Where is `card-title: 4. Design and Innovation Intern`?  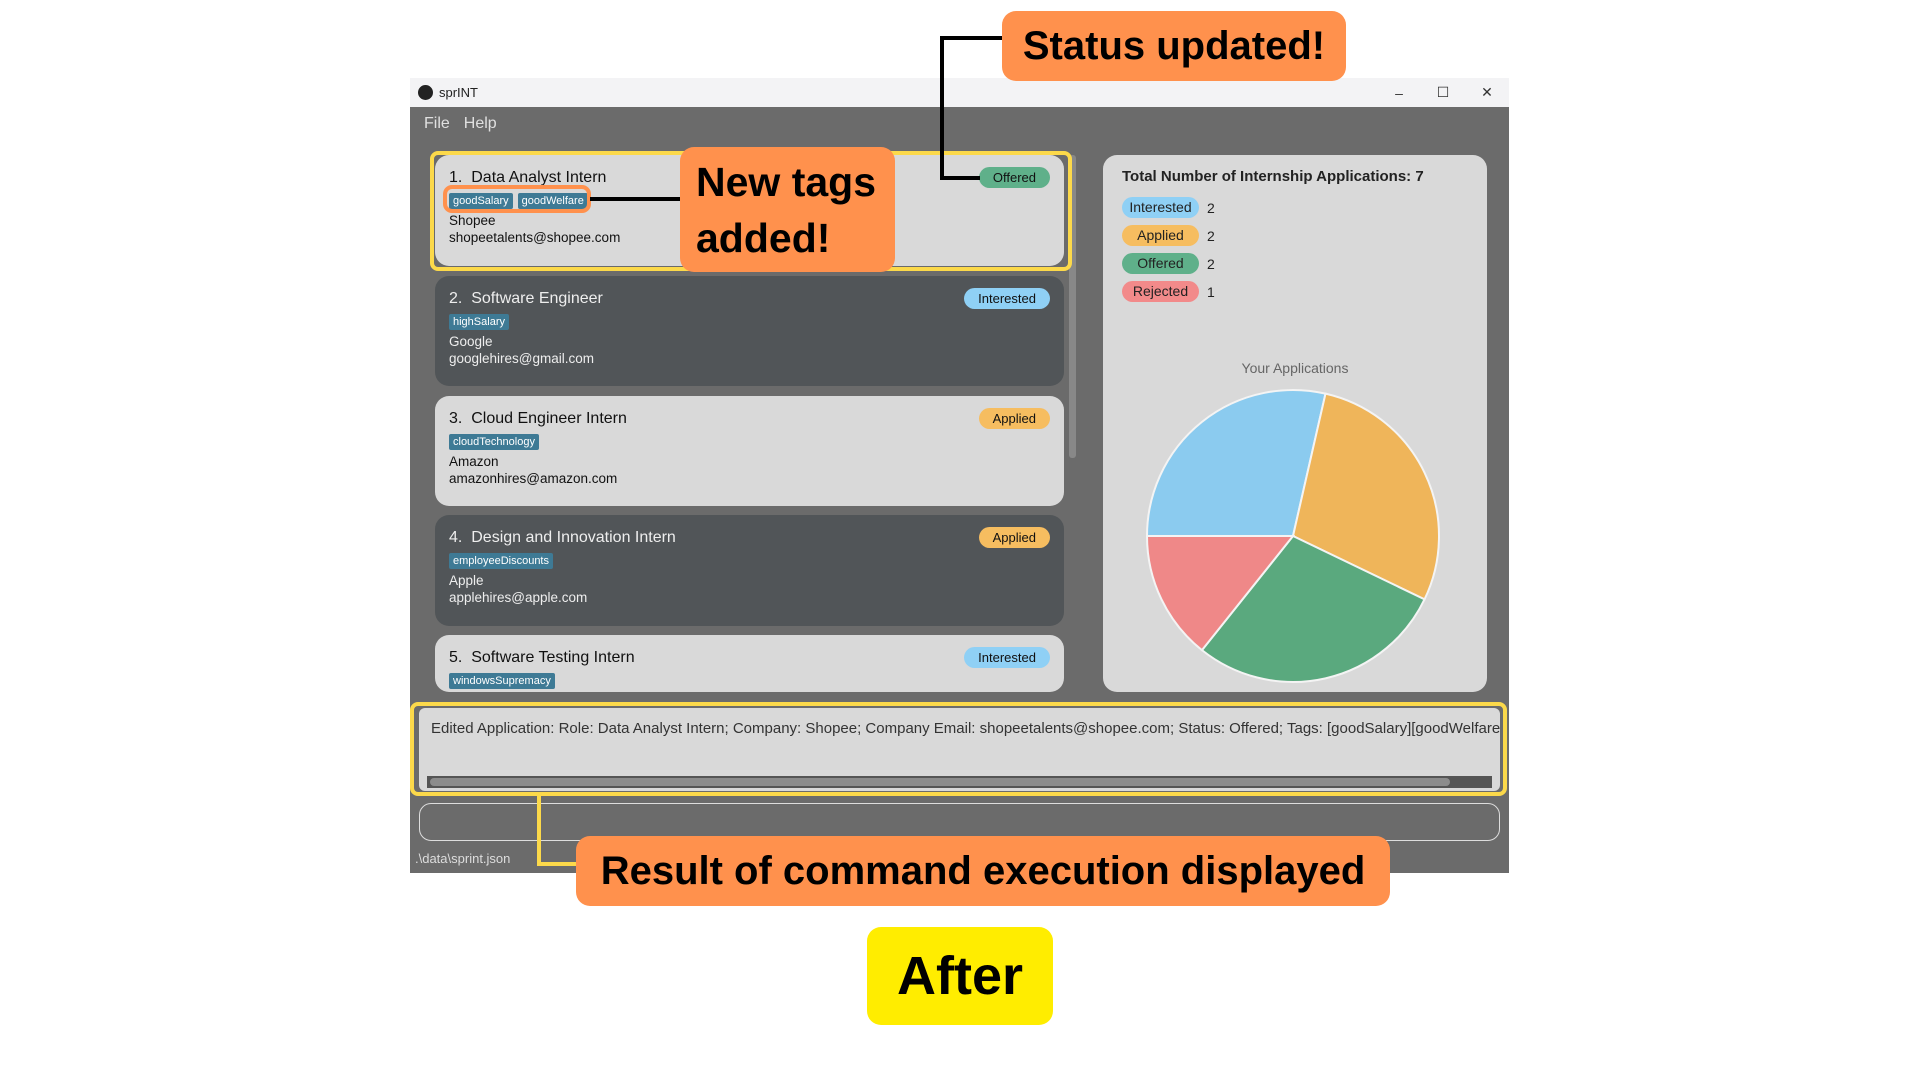
card-title: 4. Design and Innovation Intern is located at coordinates (562, 537).